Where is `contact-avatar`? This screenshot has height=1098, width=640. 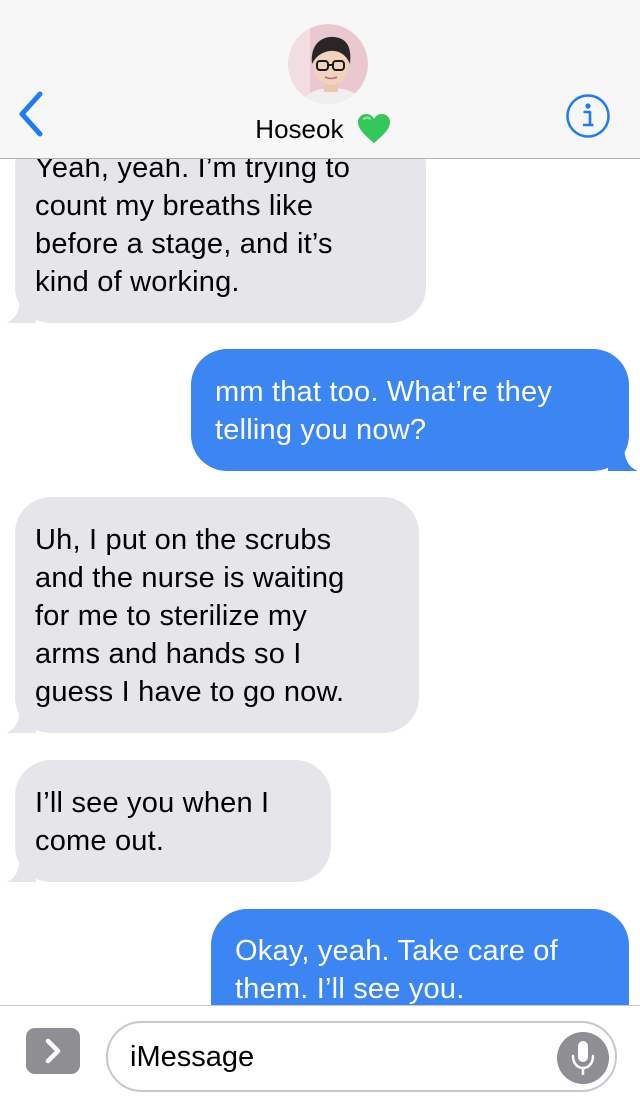
contact-avatar is located at coordinates (328, 64).